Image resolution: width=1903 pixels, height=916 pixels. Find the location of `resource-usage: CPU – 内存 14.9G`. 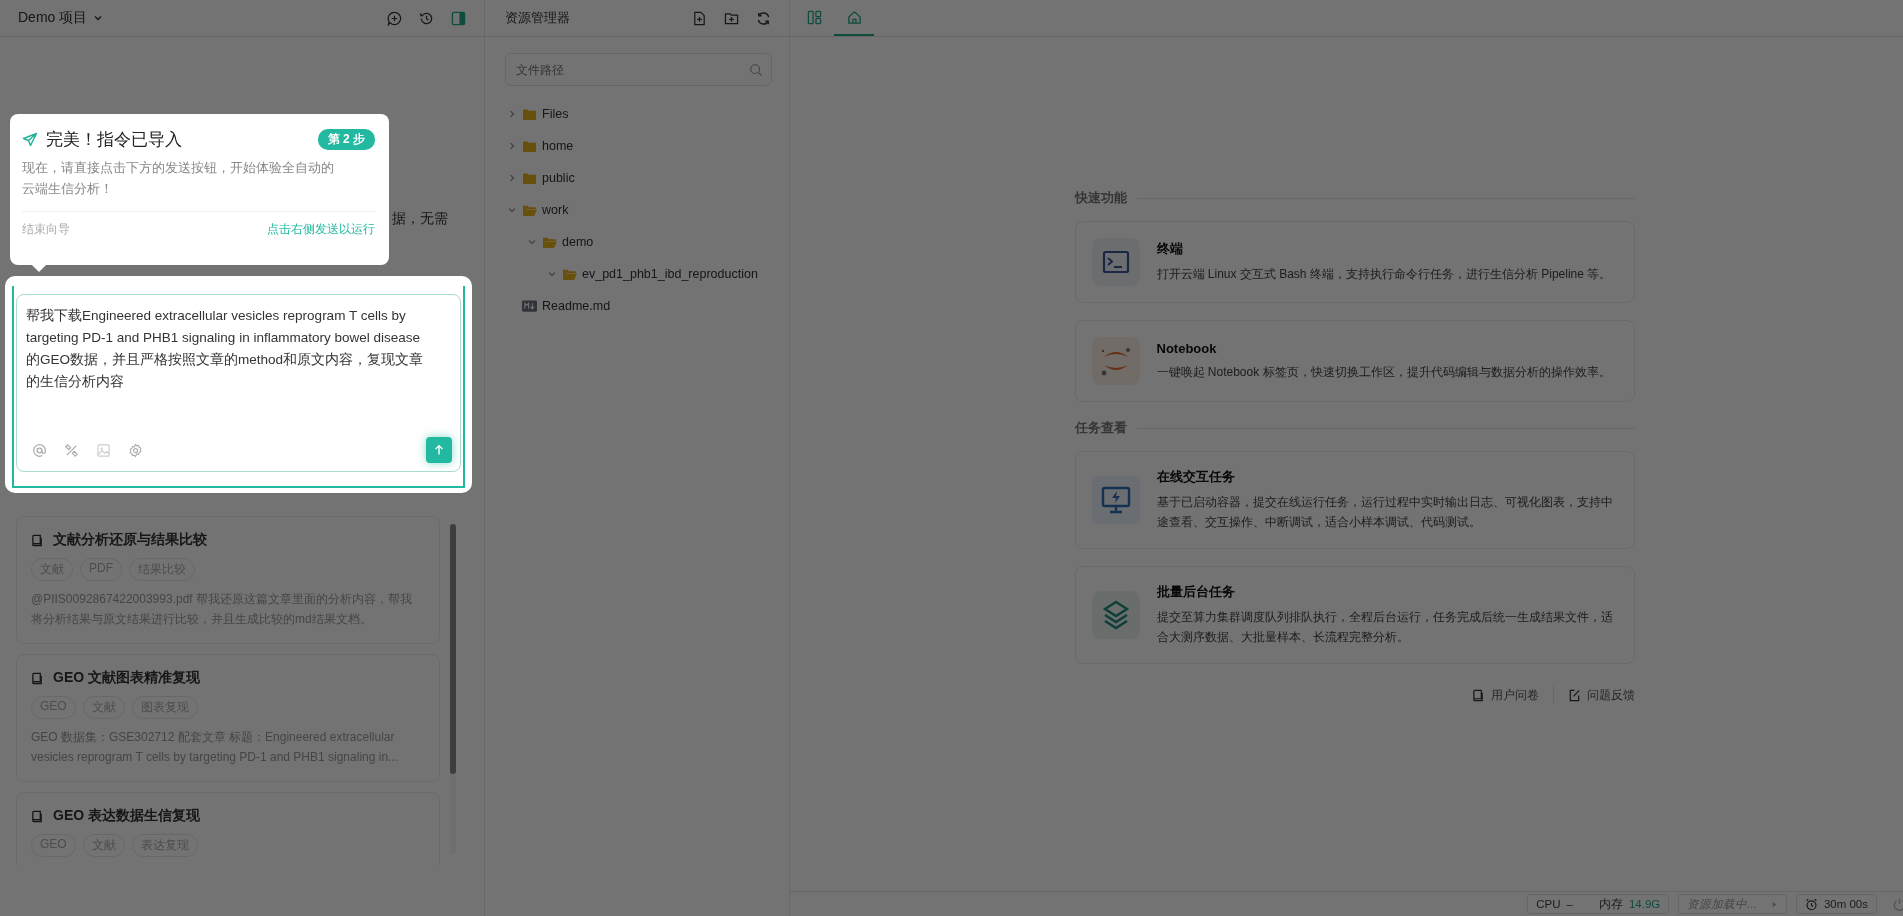

resource-usage: CPU – 内存 14.9G is located at coordinates (1598, 904).